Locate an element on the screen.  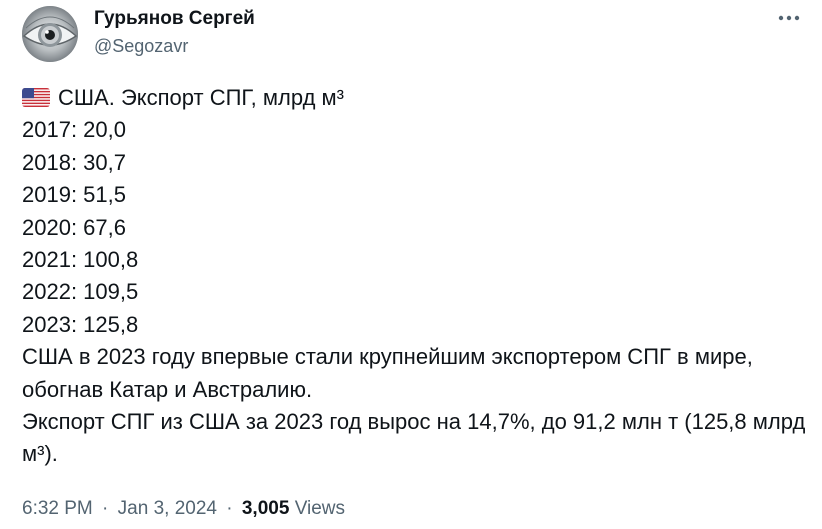
data-line-2018: 2018: 30,7 is located at coordinates (74, 162).